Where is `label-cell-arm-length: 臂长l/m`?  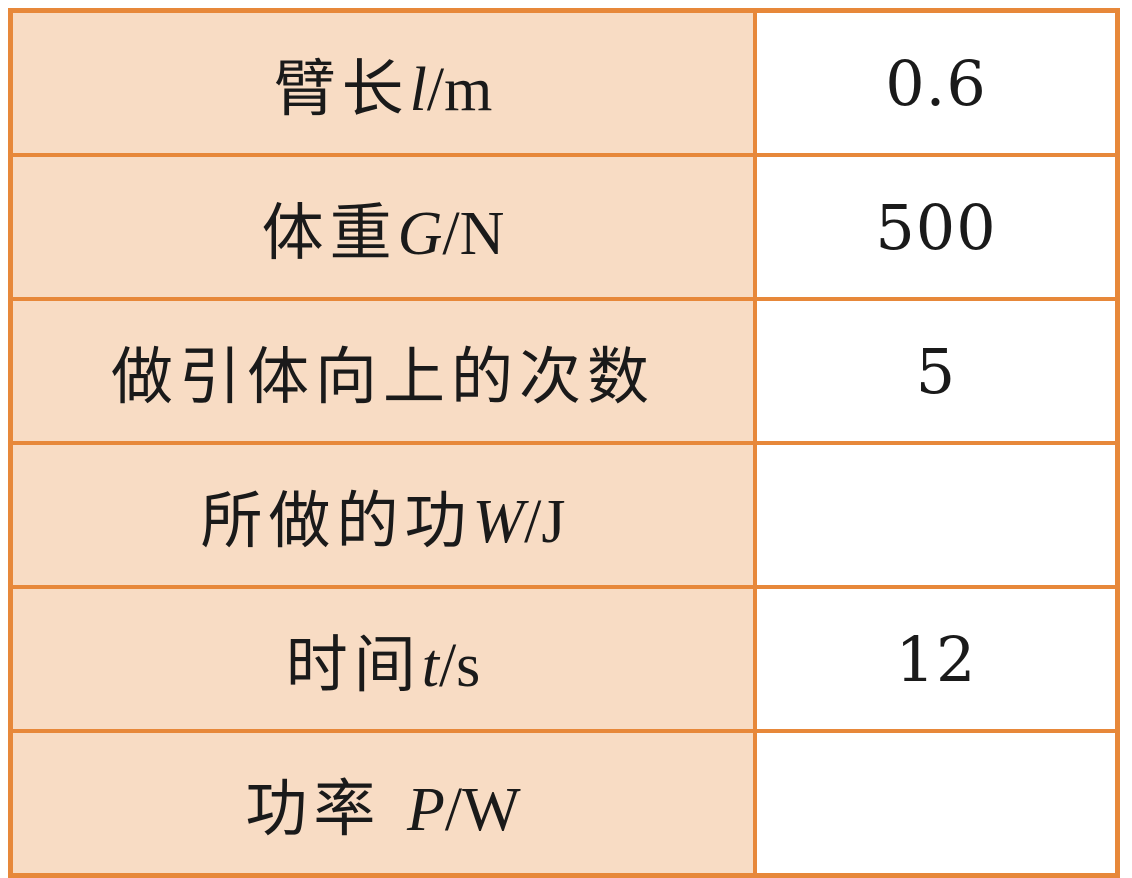
label-cell-arm-length: 臂长l/m is located at coordinates (382, 82).